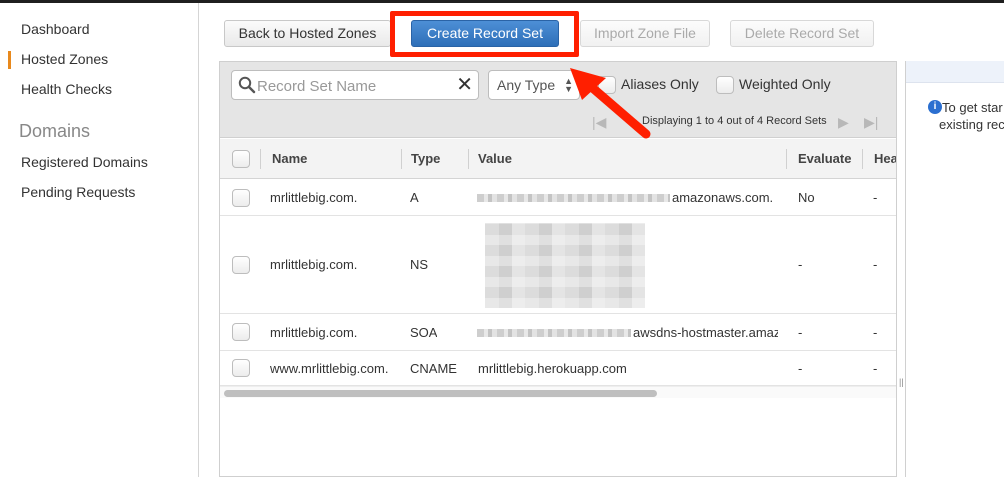  What do you see at coordinates (885, 158) in the screenshot?
I see `column-header-health: Hea` at bounding box center [885, 158].